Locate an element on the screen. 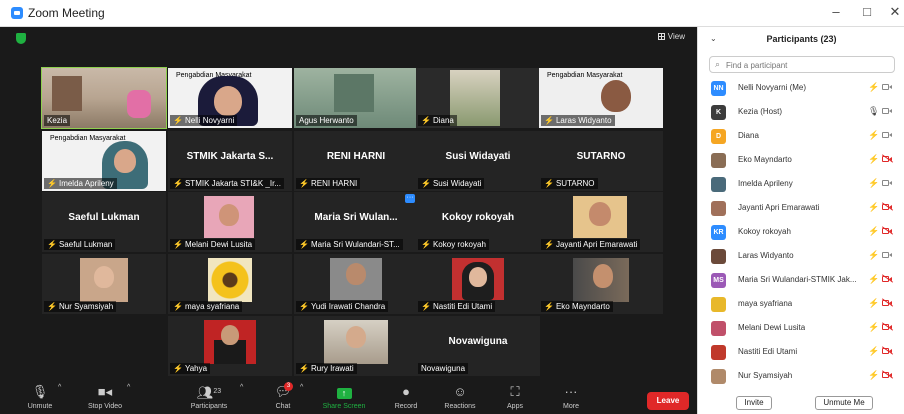 The width and height of the screenshot is (904, 414). video-tile-susi: Susi Widayati ⚡ Susi Widayati is located at coordinates (478, 161).